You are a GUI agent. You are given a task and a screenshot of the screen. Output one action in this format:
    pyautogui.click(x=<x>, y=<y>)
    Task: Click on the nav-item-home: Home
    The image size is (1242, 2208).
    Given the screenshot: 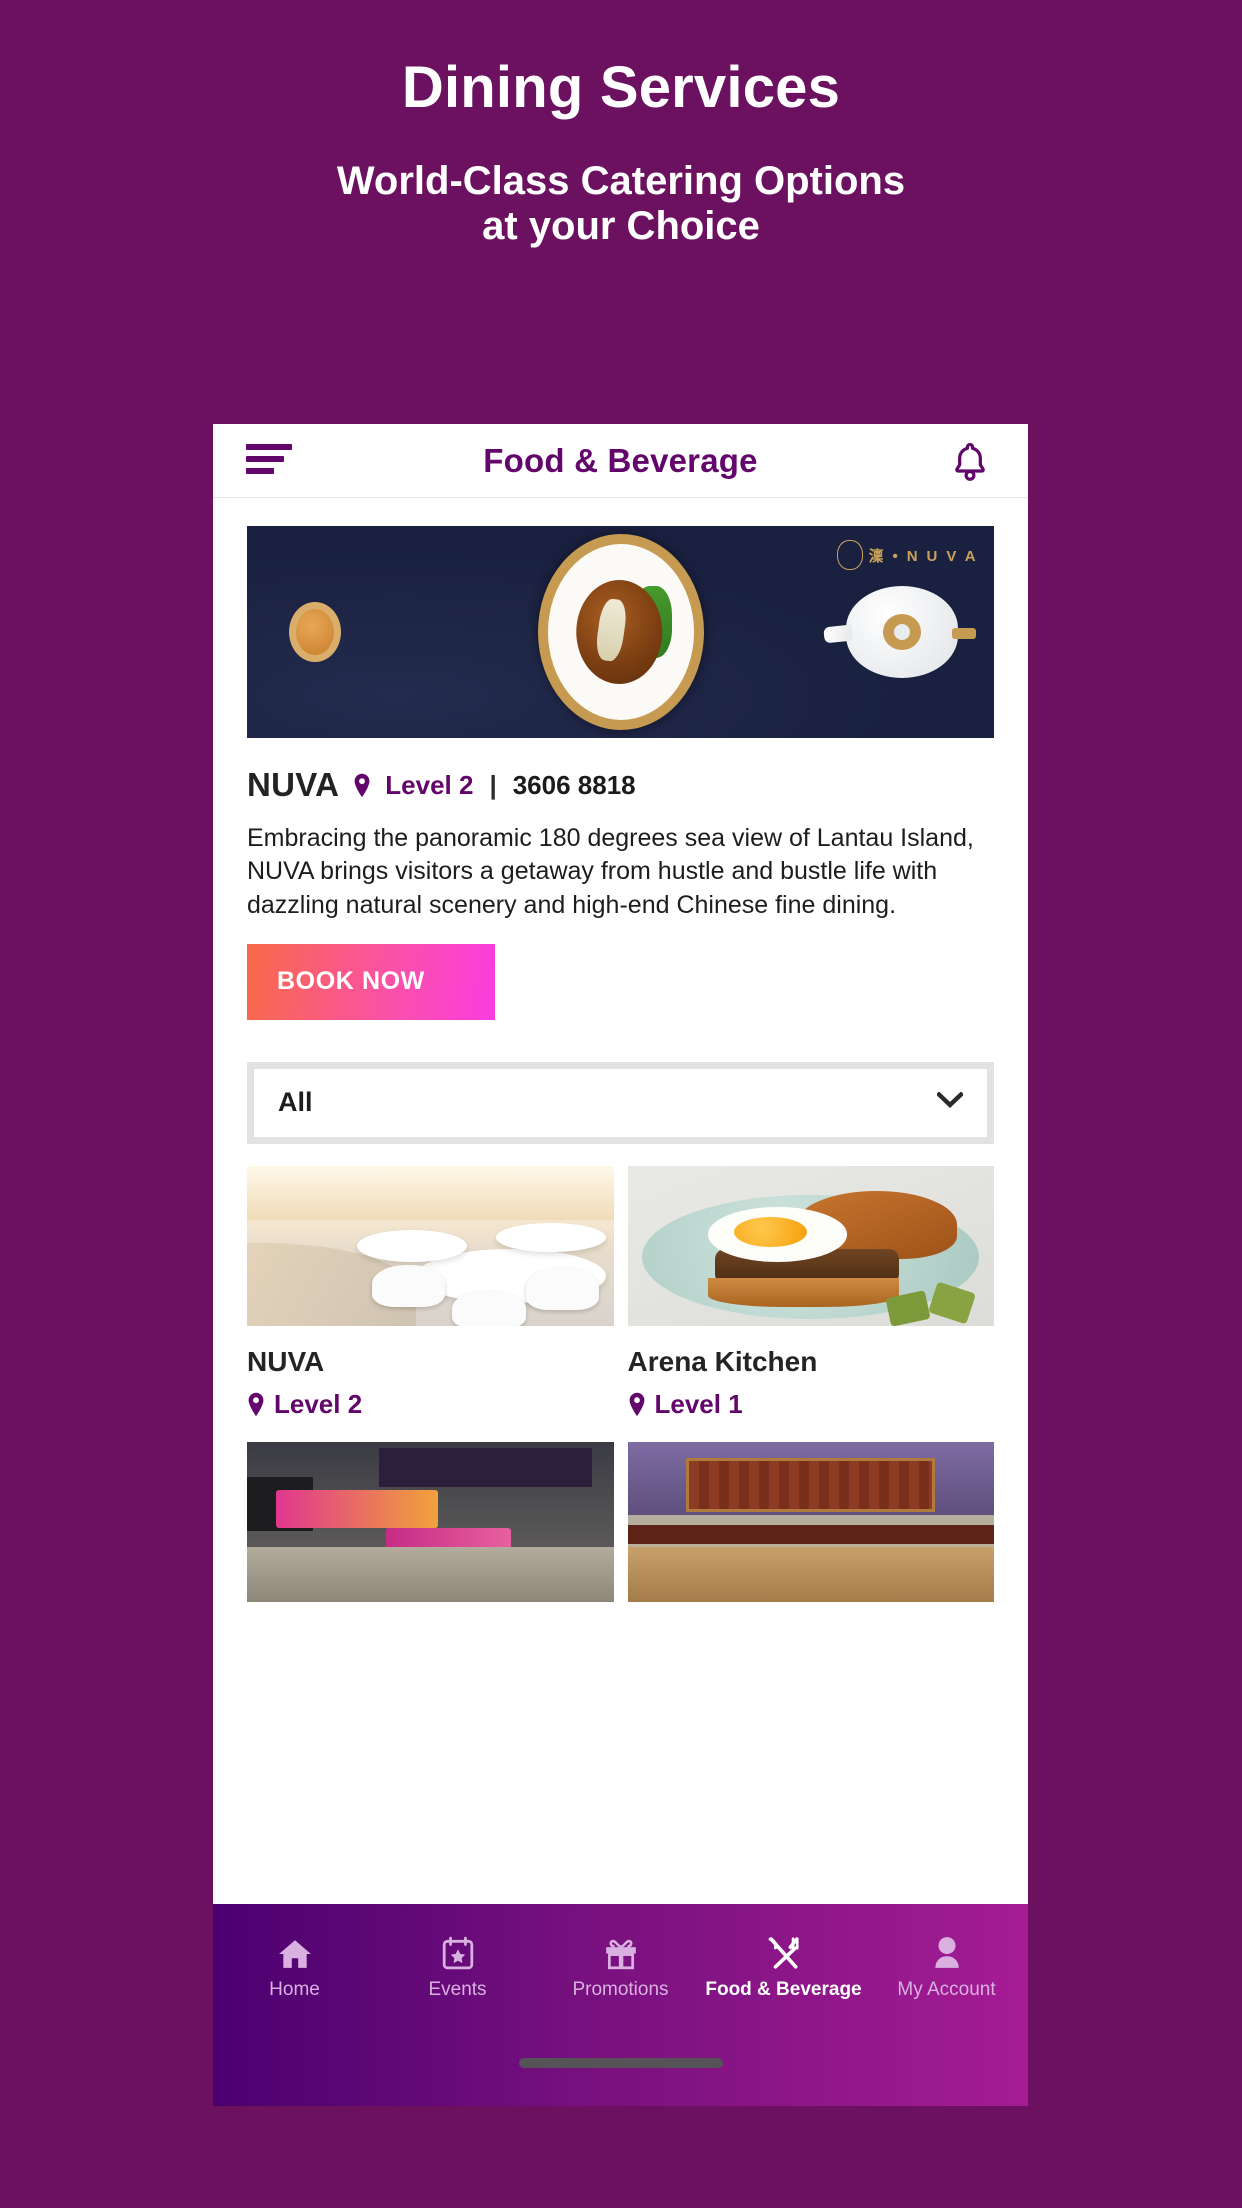 What is the action you would take?
    pyautogui.click(x=294, y=1966)
    